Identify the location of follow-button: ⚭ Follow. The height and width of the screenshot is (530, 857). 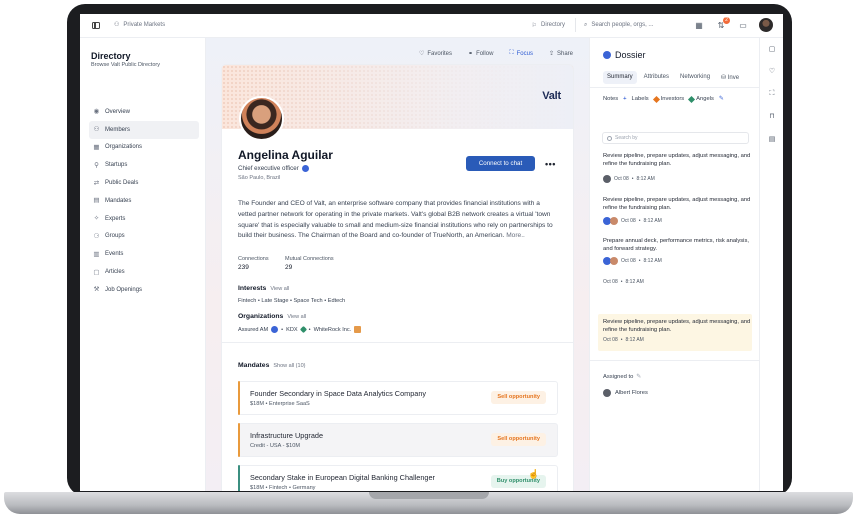
(481, 54).